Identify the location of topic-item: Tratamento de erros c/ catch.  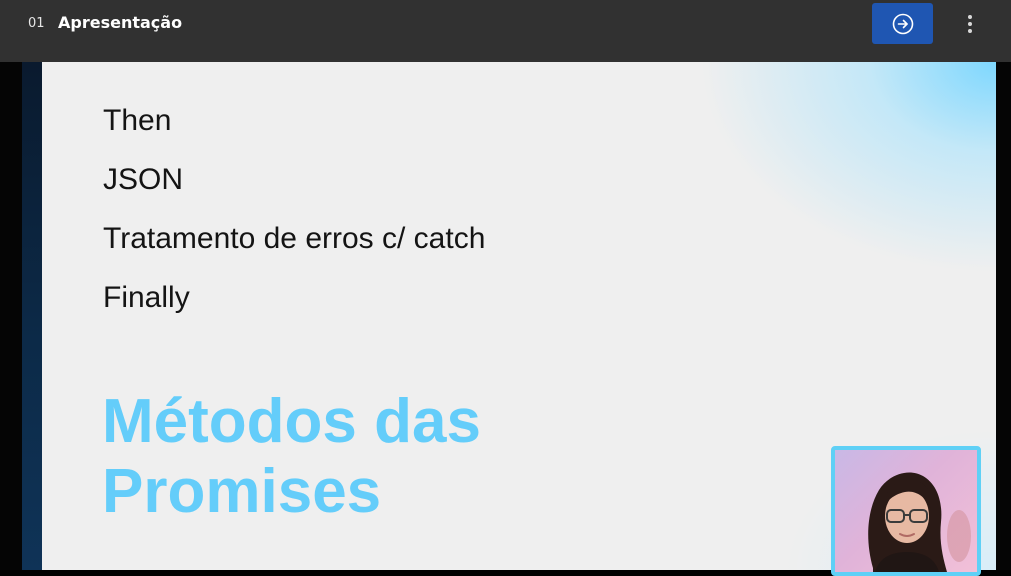
(294, 238).